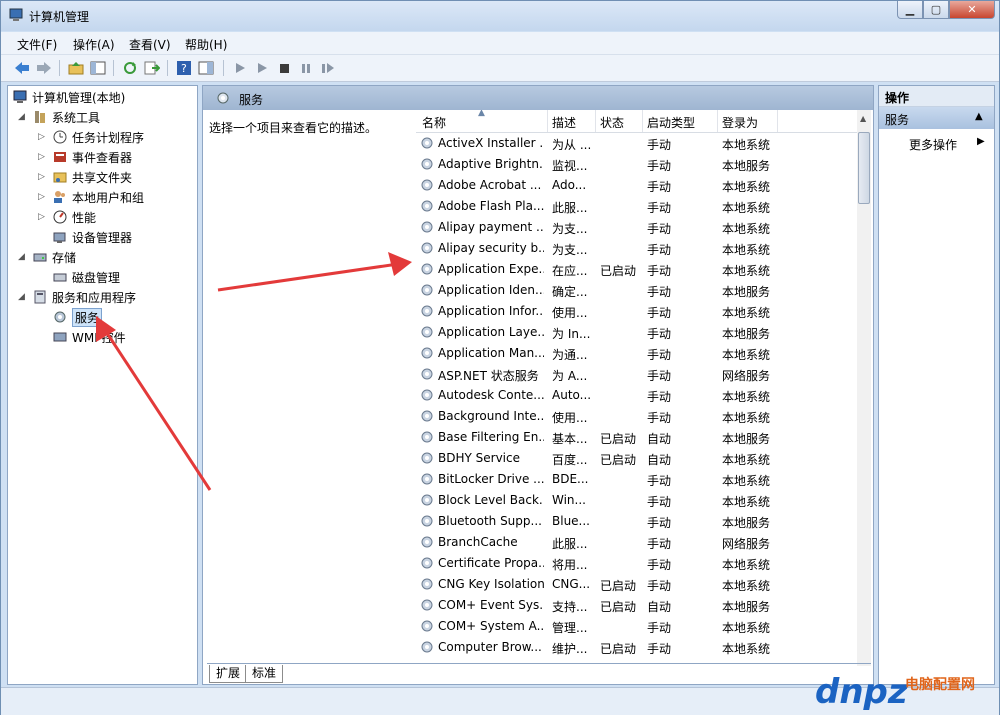  Describe the element at coordinates (87, 317) in the screenshot. I see `tree-label-services: 服务` at that location.